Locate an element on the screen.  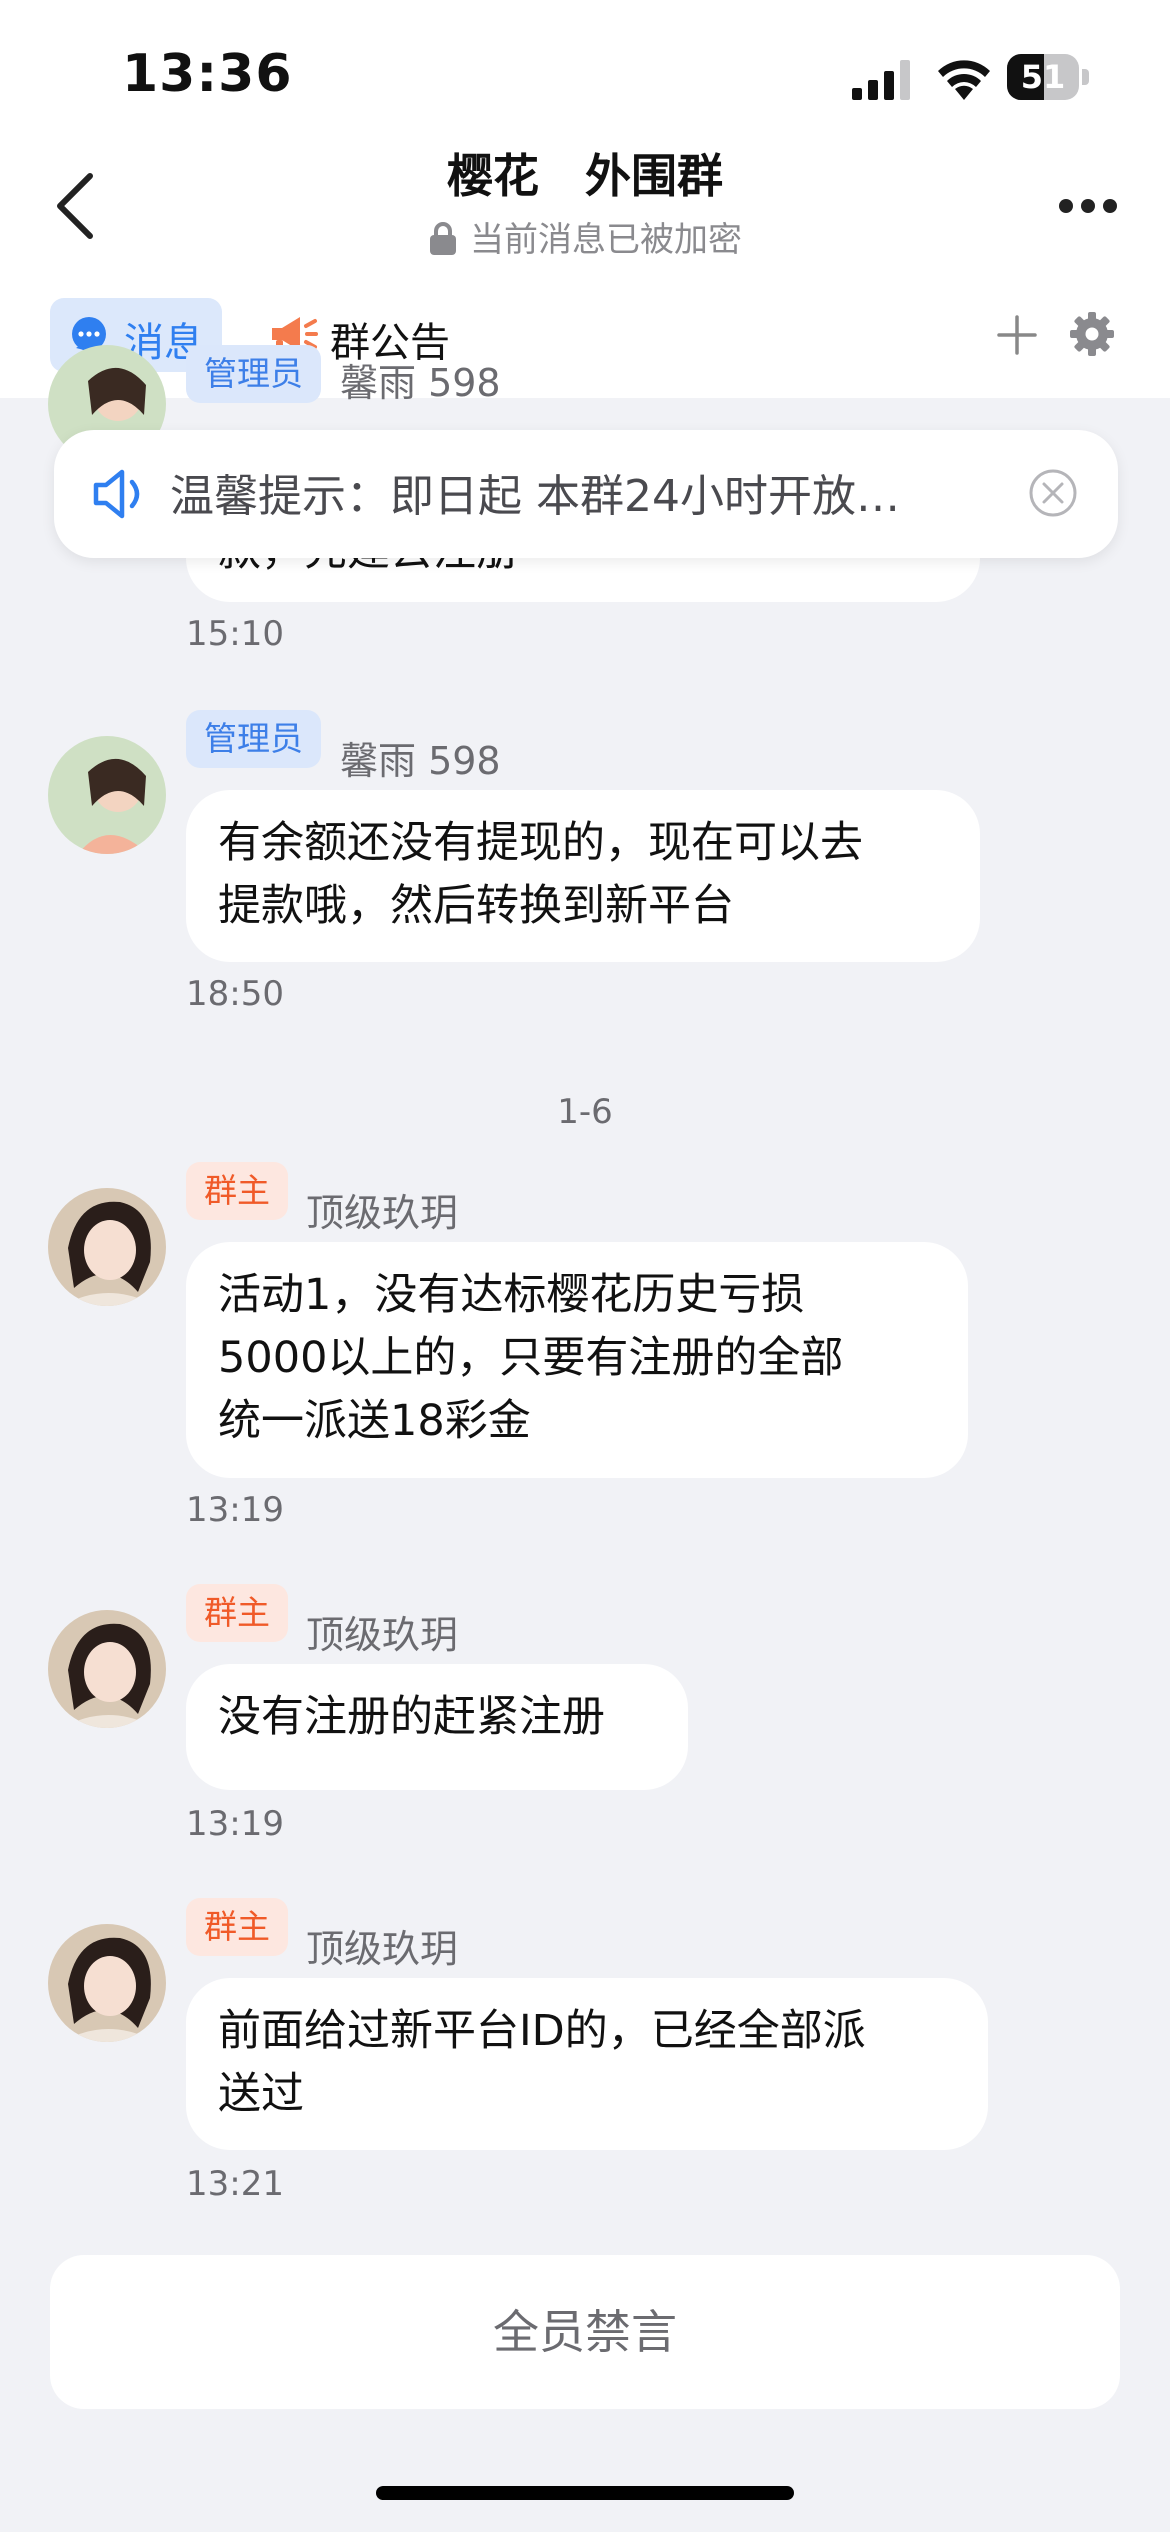
cellular-signal-icon is located at coordinates (881, 80).